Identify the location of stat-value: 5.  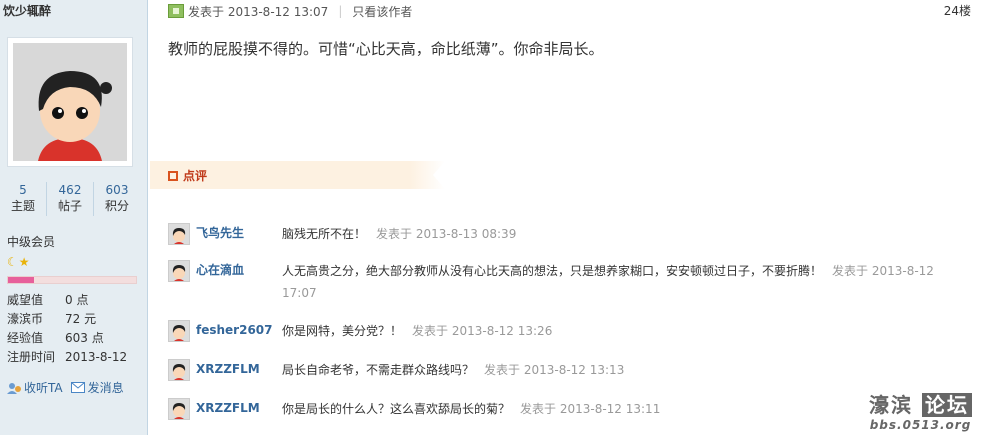
(23, 190).